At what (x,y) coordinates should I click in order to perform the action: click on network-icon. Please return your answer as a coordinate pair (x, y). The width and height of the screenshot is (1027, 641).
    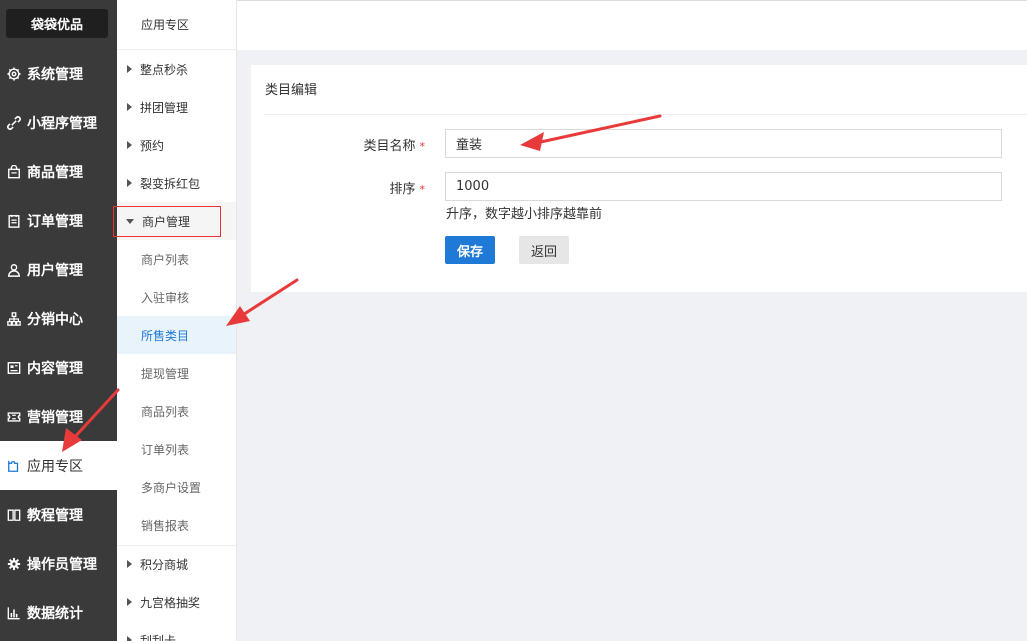
    Looking at the image, I should click on (14, 318).